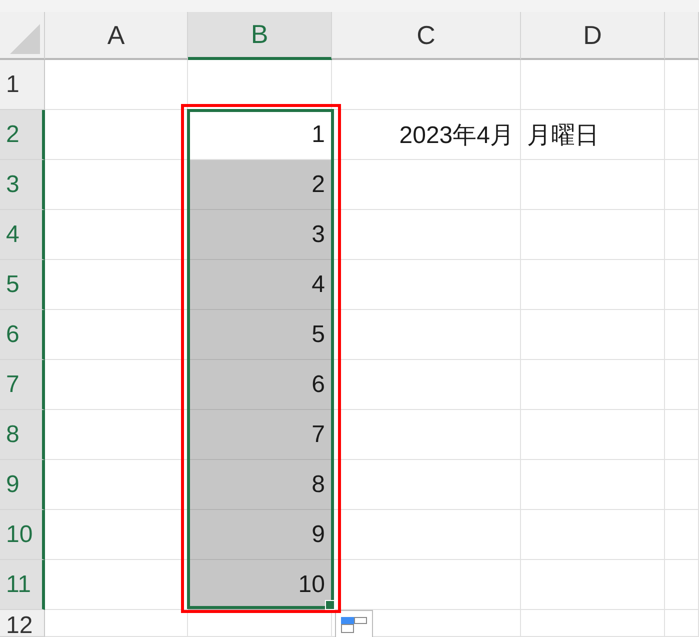  What do you see at coordinates (22, 535) in the screenshot?
I see `row-header: 10` at bounding box center [22, 535].